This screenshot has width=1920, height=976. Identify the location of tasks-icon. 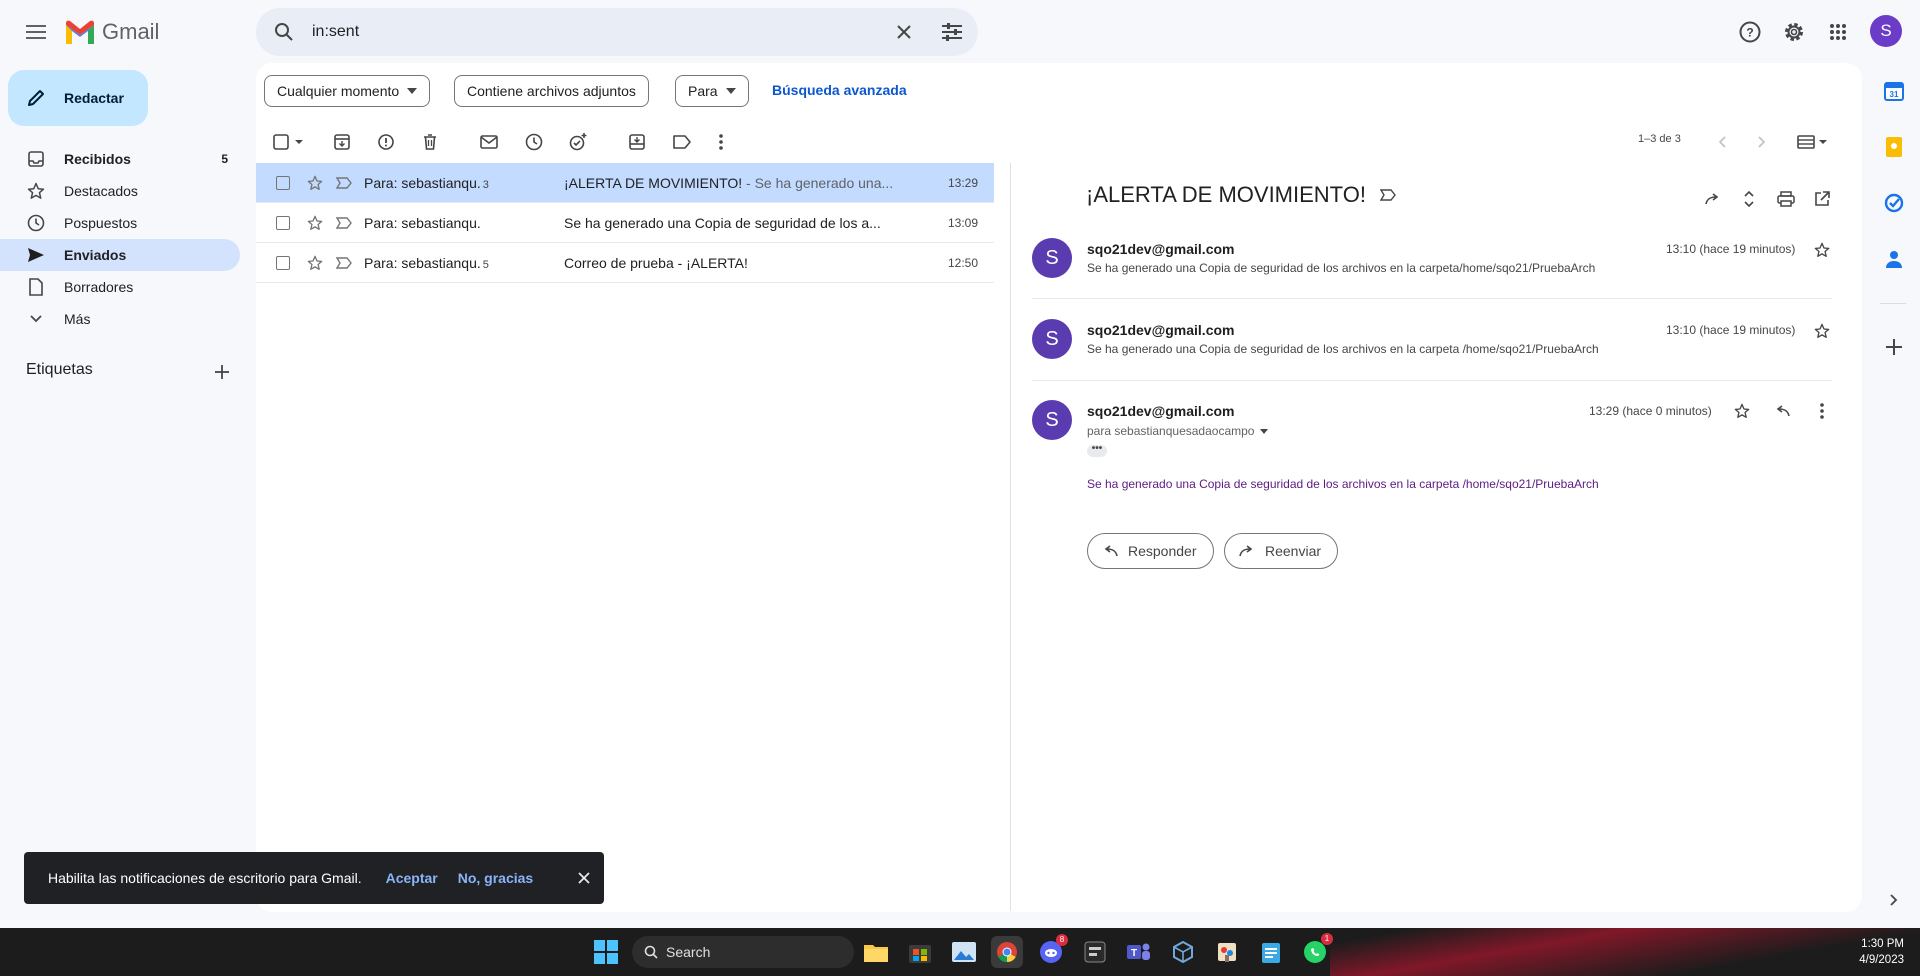
(1894, 203).